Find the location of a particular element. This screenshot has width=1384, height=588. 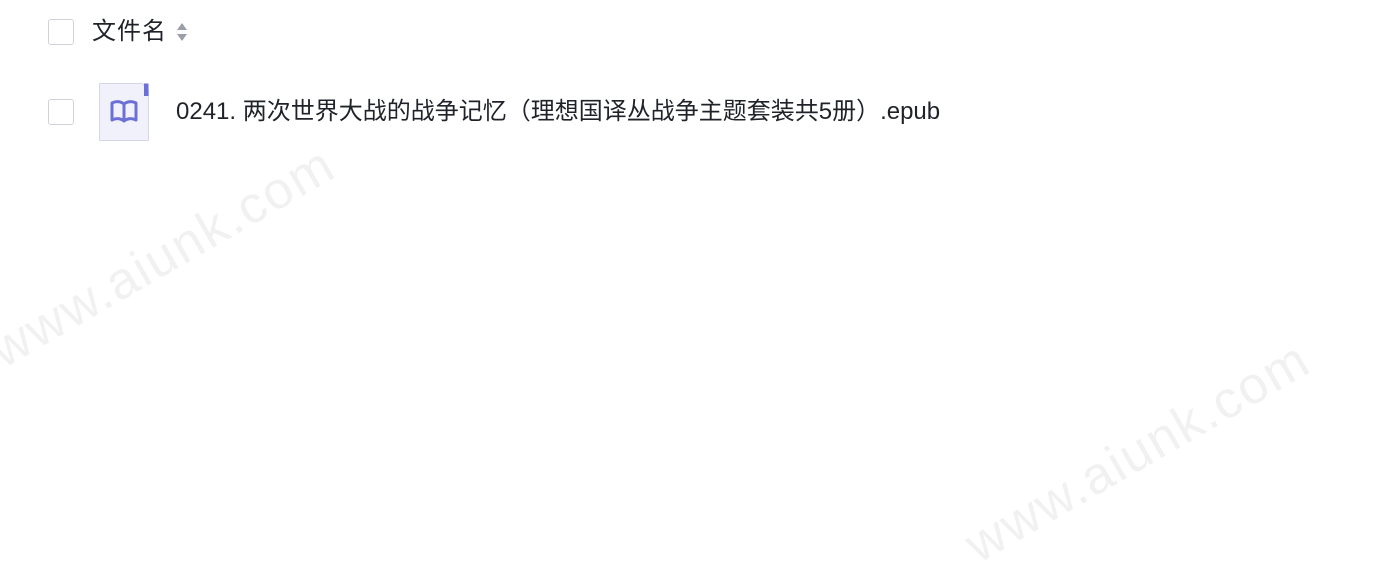

filename-column-header: 文件名 is located at coordinates (129, 32).